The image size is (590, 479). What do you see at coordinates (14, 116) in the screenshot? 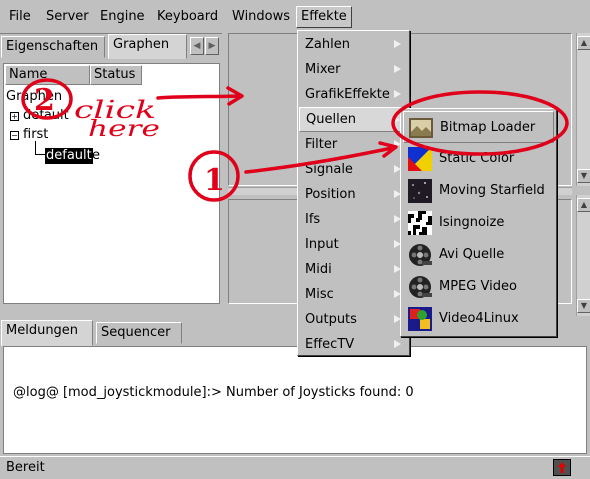
I see `expand-icon: +` at bounding box center [14, 116].